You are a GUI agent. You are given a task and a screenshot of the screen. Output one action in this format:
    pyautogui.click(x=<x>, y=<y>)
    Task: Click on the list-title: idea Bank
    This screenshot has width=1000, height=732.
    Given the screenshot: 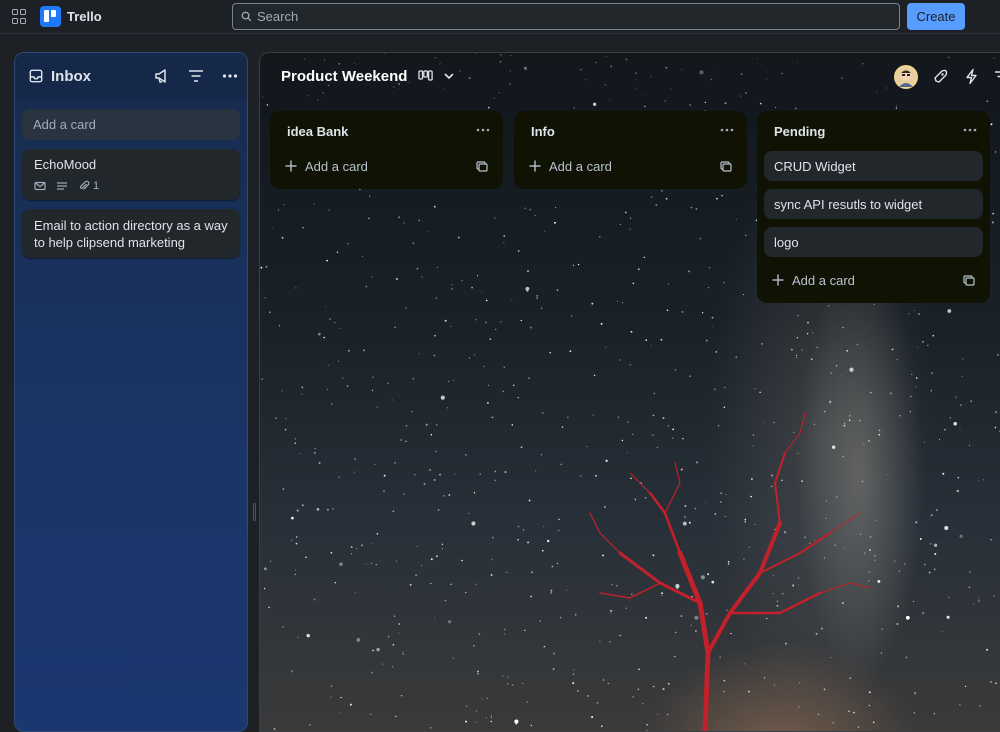 What is the action you would take?
    pyautogui.click(x=317, y=131)
    